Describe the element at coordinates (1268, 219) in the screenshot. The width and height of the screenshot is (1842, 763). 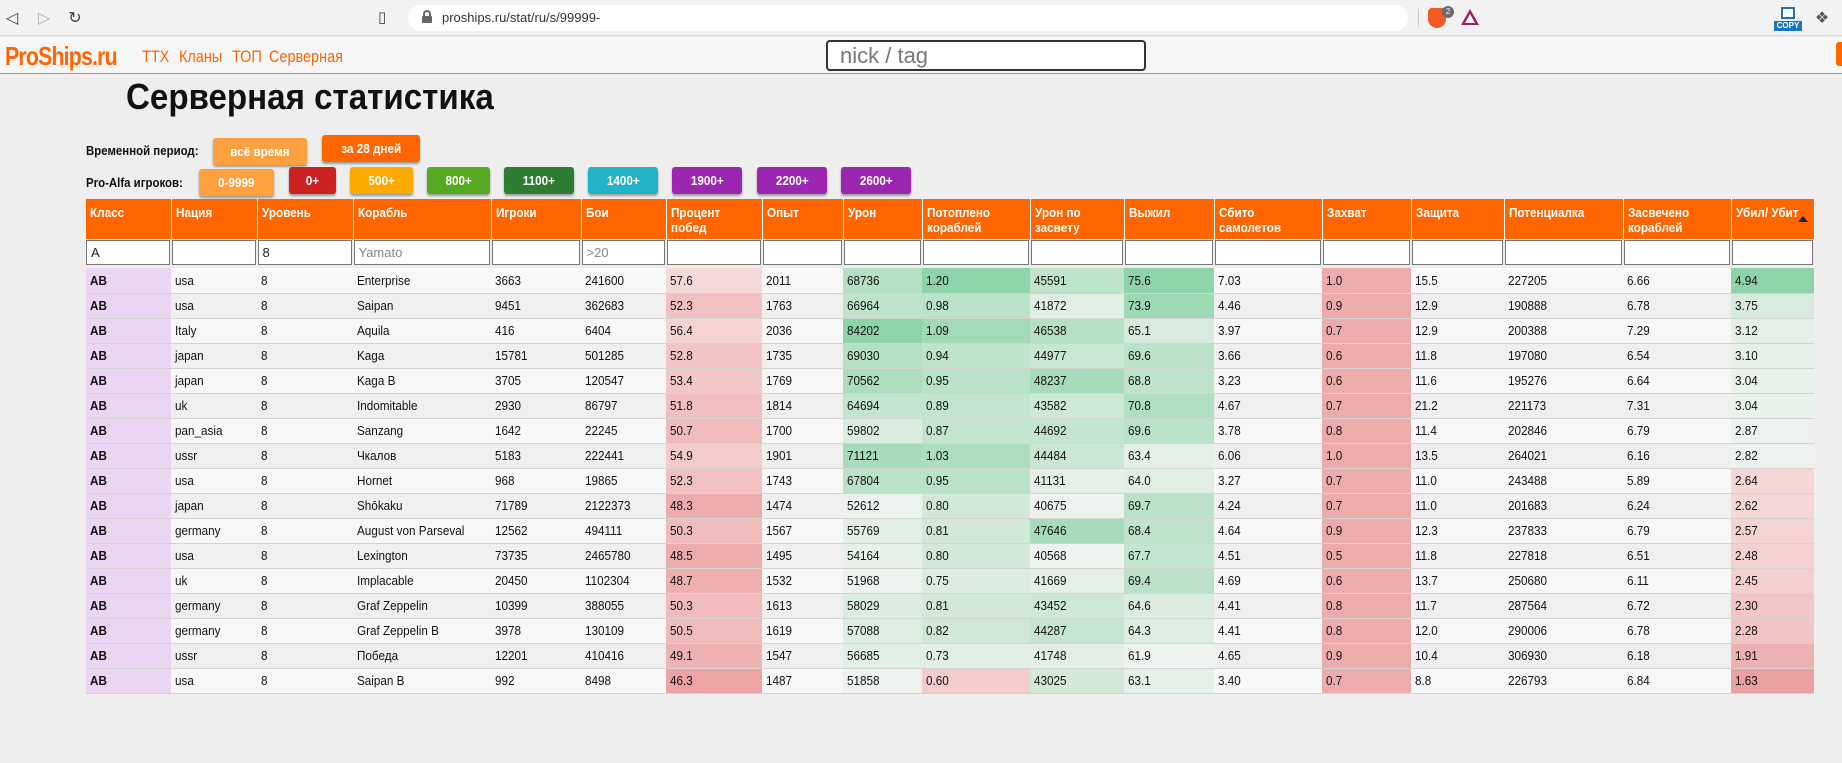
I see `column-header-planes-killed: Сбито самолетов` at that location.